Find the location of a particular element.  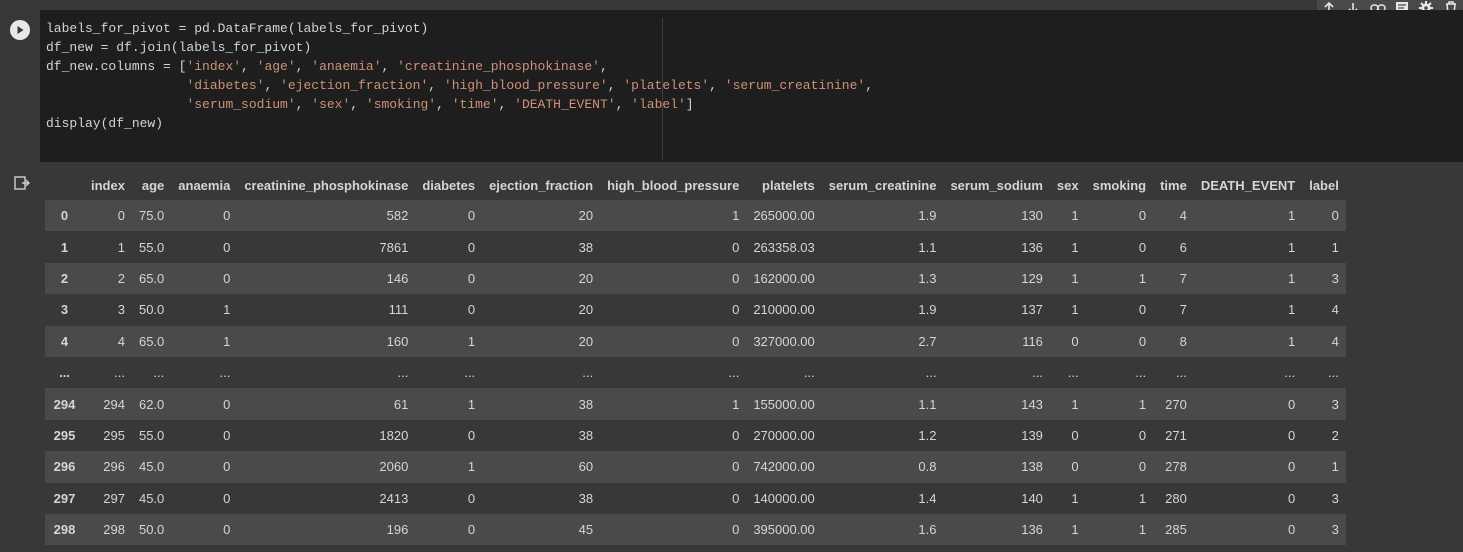

table-row: 4 4 65.0 1 160 1 20 0 327000.00 2.7 116 0 0 8 1 4 is located at coordinates (695, 341).